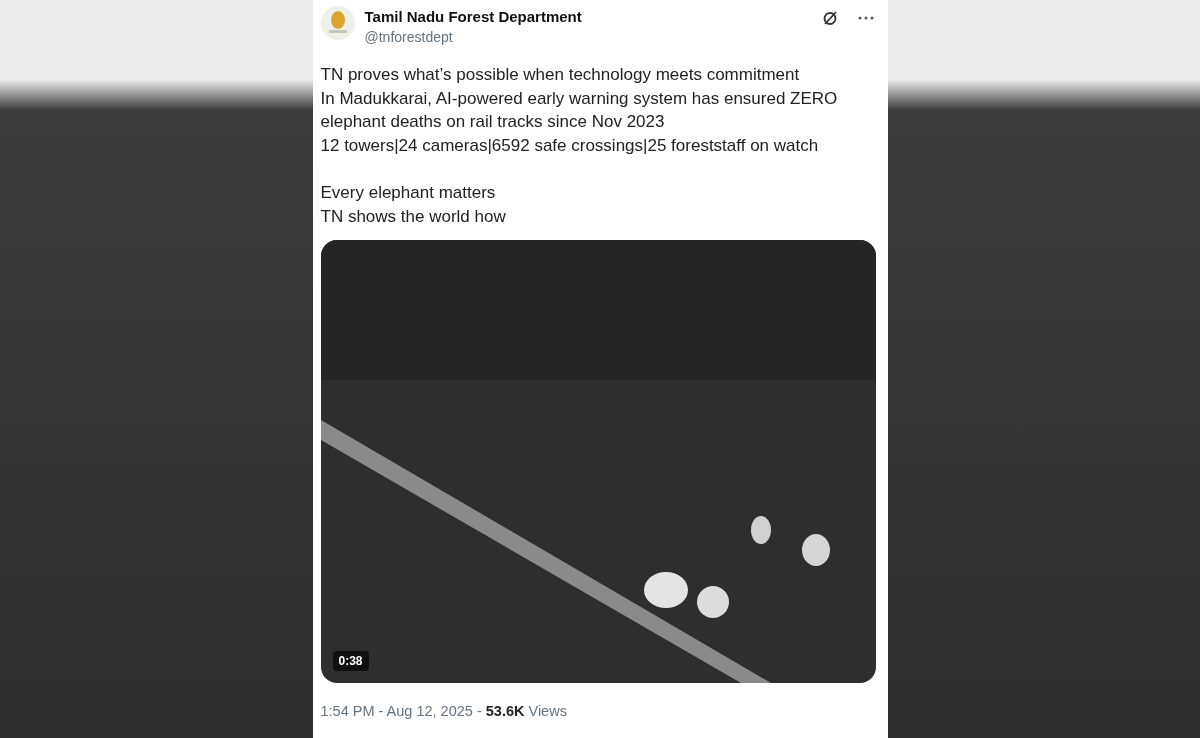 This screenshot has width=1200, height=738. Describe the element at coordinates (570, 145) in the screenshot. I see `post-text: 12 towers|24 cameras|6592 safe crossings|25 foreststaff on watch` at that location.